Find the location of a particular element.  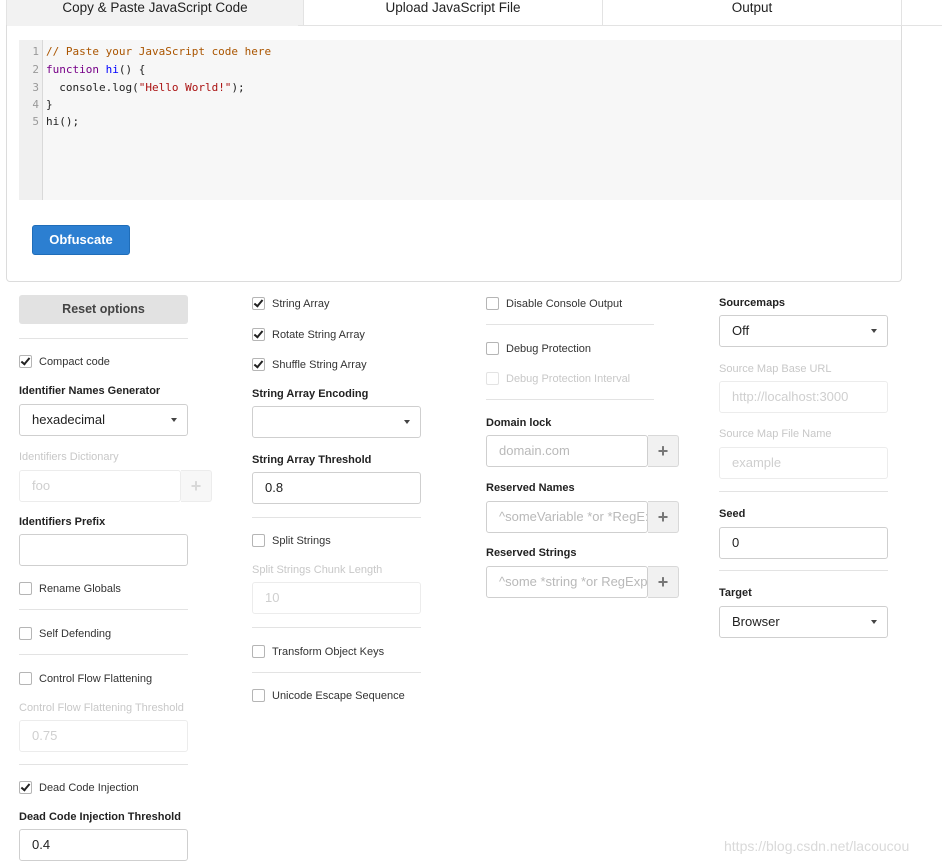

split-strings-option: Split Strings is located at coordinates (291, 540).